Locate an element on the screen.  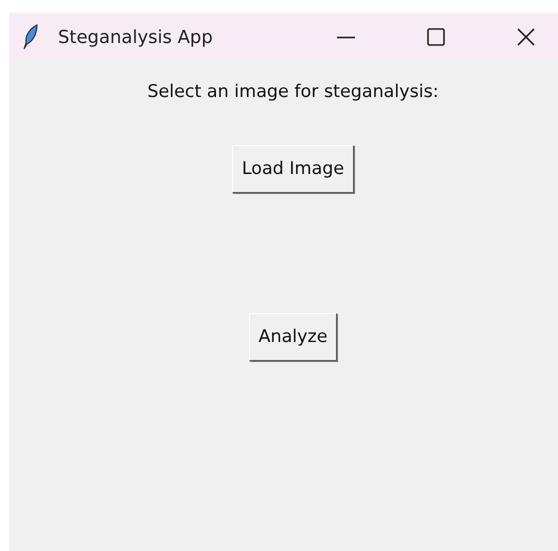
maximize-icon is located at coordinates (436, 37).